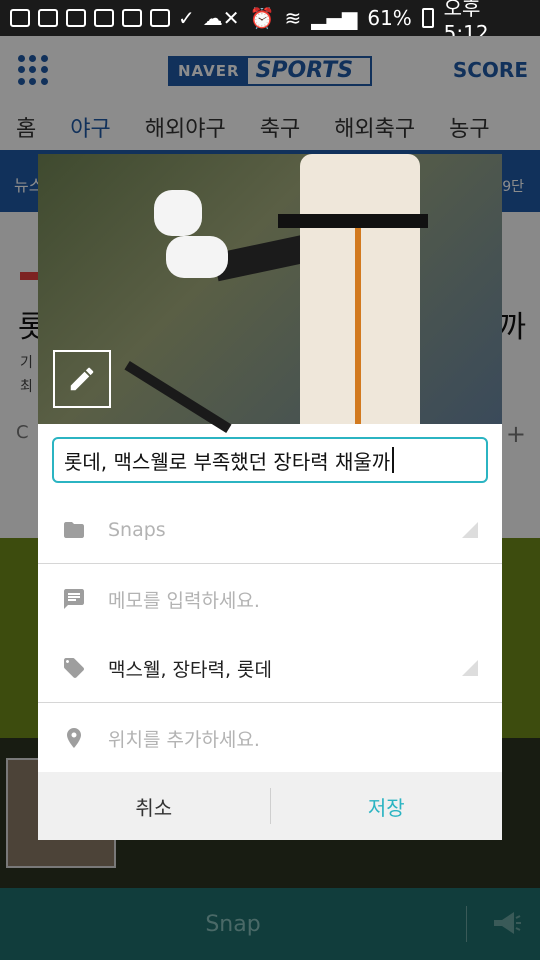 The height and width of the screenshot is (960, 540). Describe the element at coordinates (389, 18) in the screenshot. I see `battery-percent: 61%` at that location.